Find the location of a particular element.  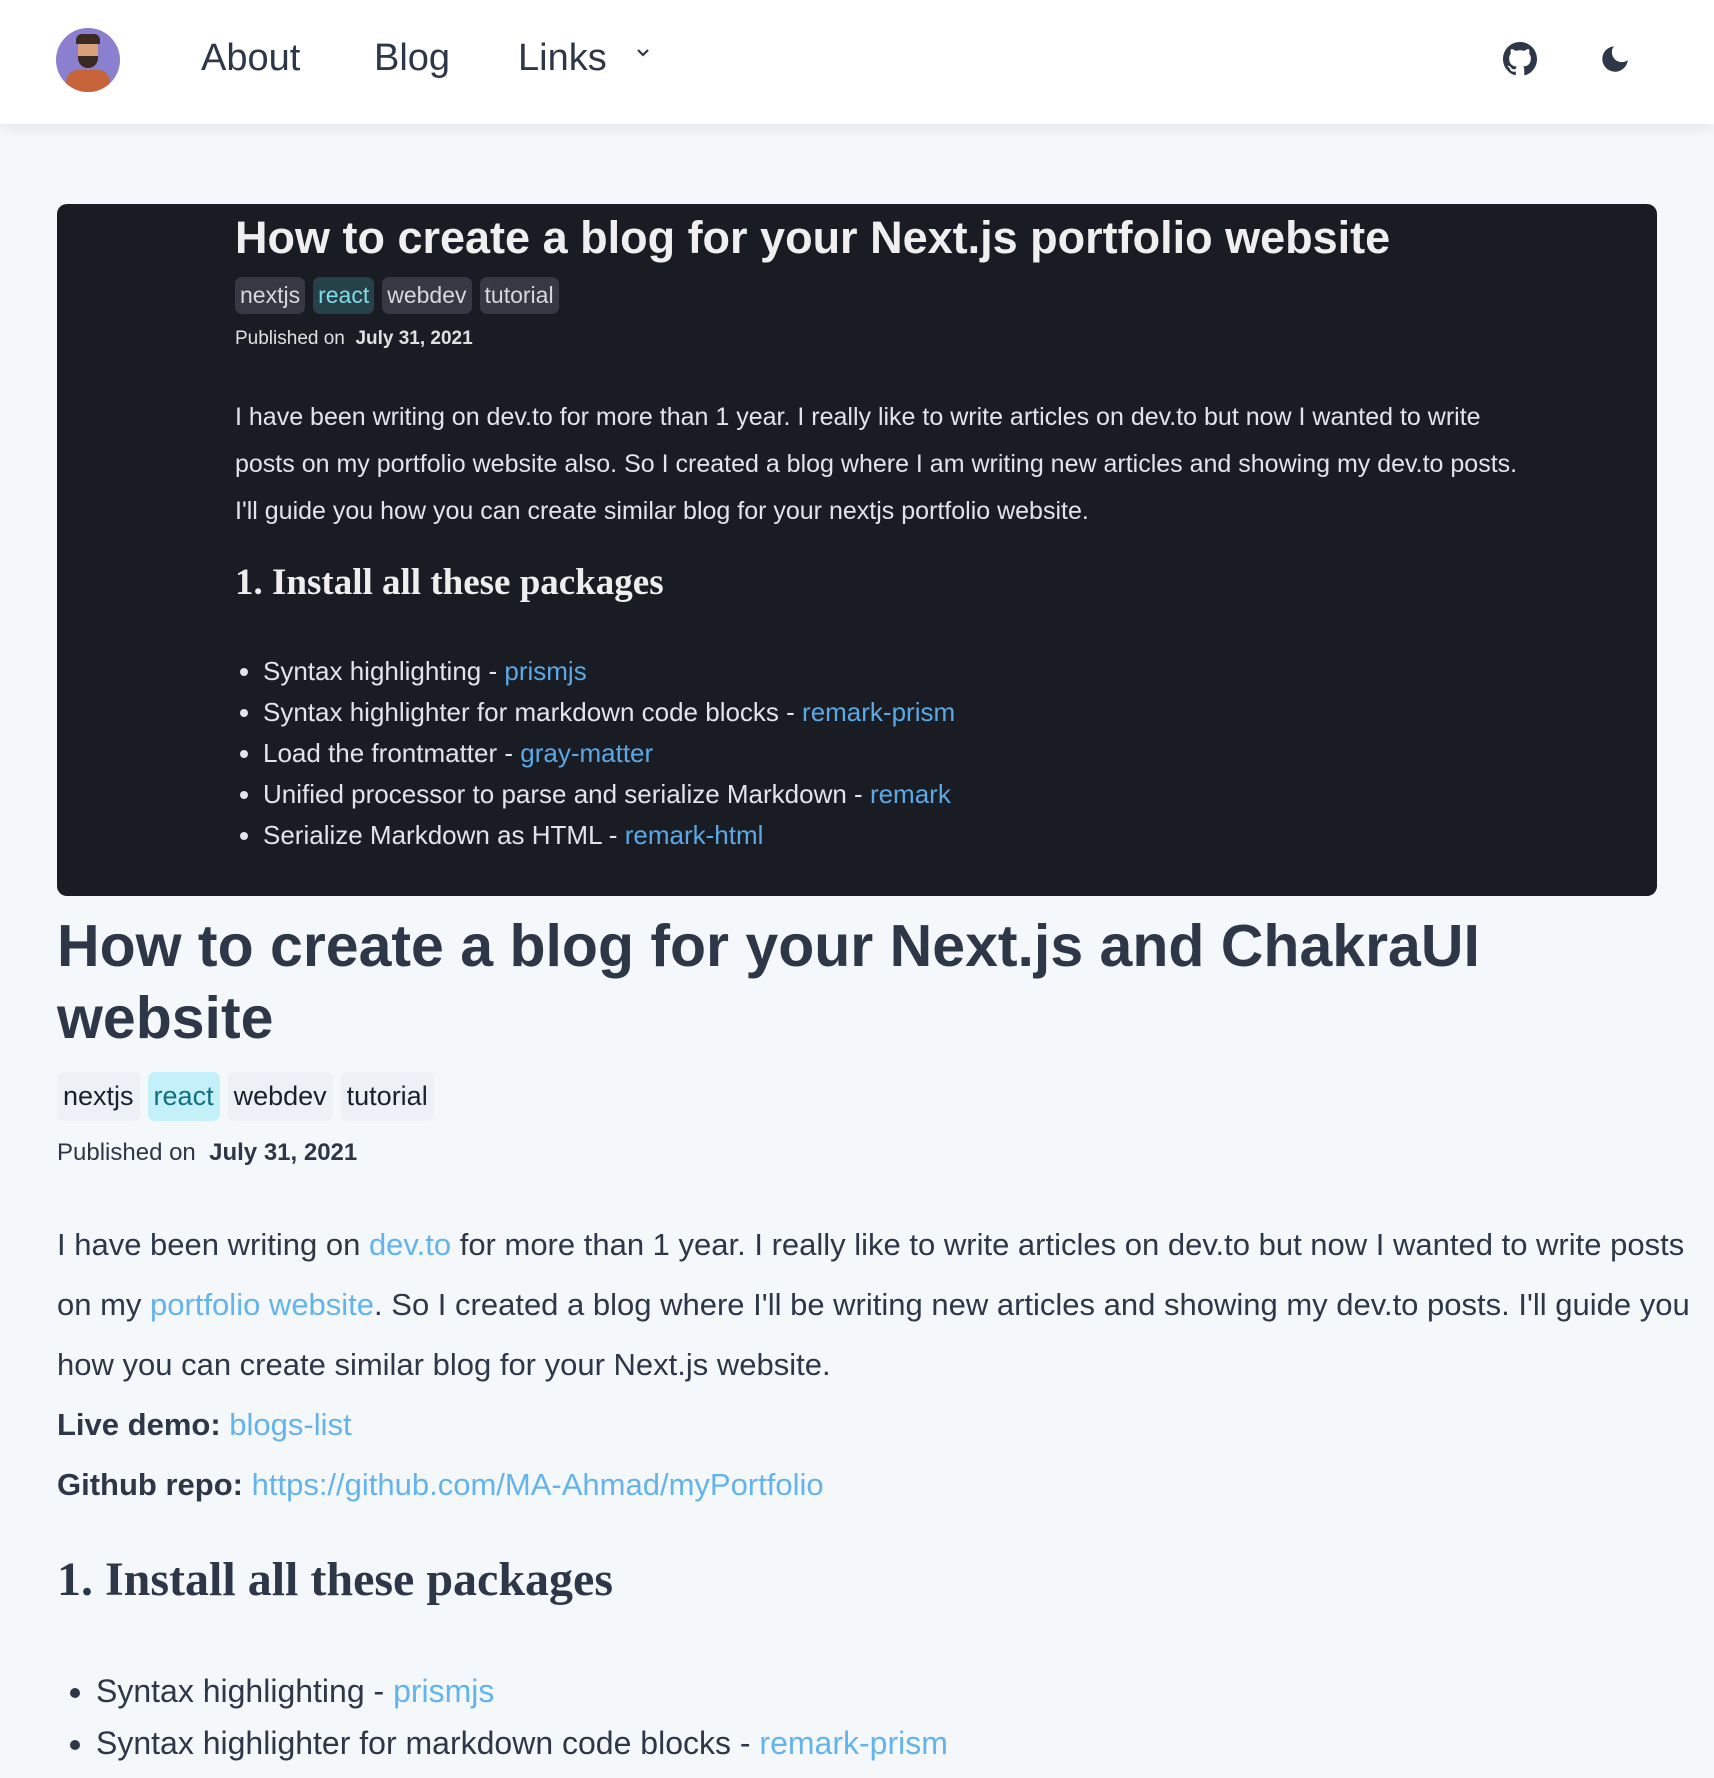

demo-label: Live demo: is located at coordinates (139, 1424).